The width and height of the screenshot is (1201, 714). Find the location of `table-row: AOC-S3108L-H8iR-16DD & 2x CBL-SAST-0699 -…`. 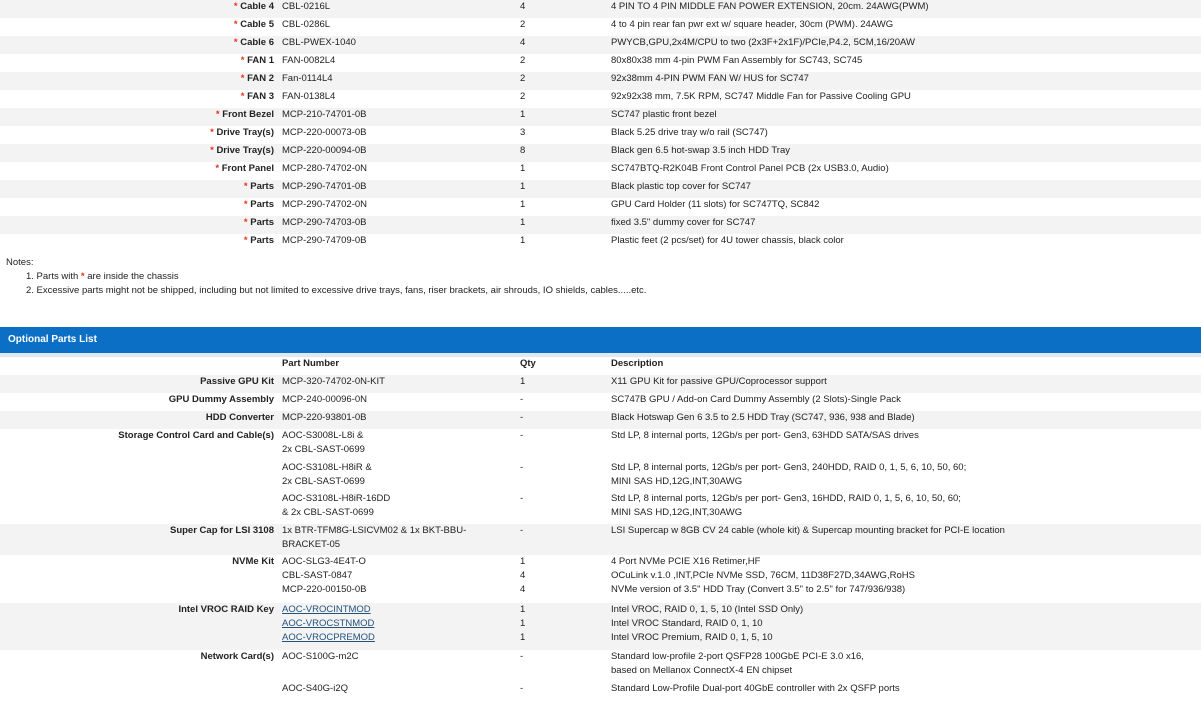

table-row: AOC-S3108L-H8iR-16DD & 2x CBL-SAST-0699 -… is located at coordinates (600, 508).